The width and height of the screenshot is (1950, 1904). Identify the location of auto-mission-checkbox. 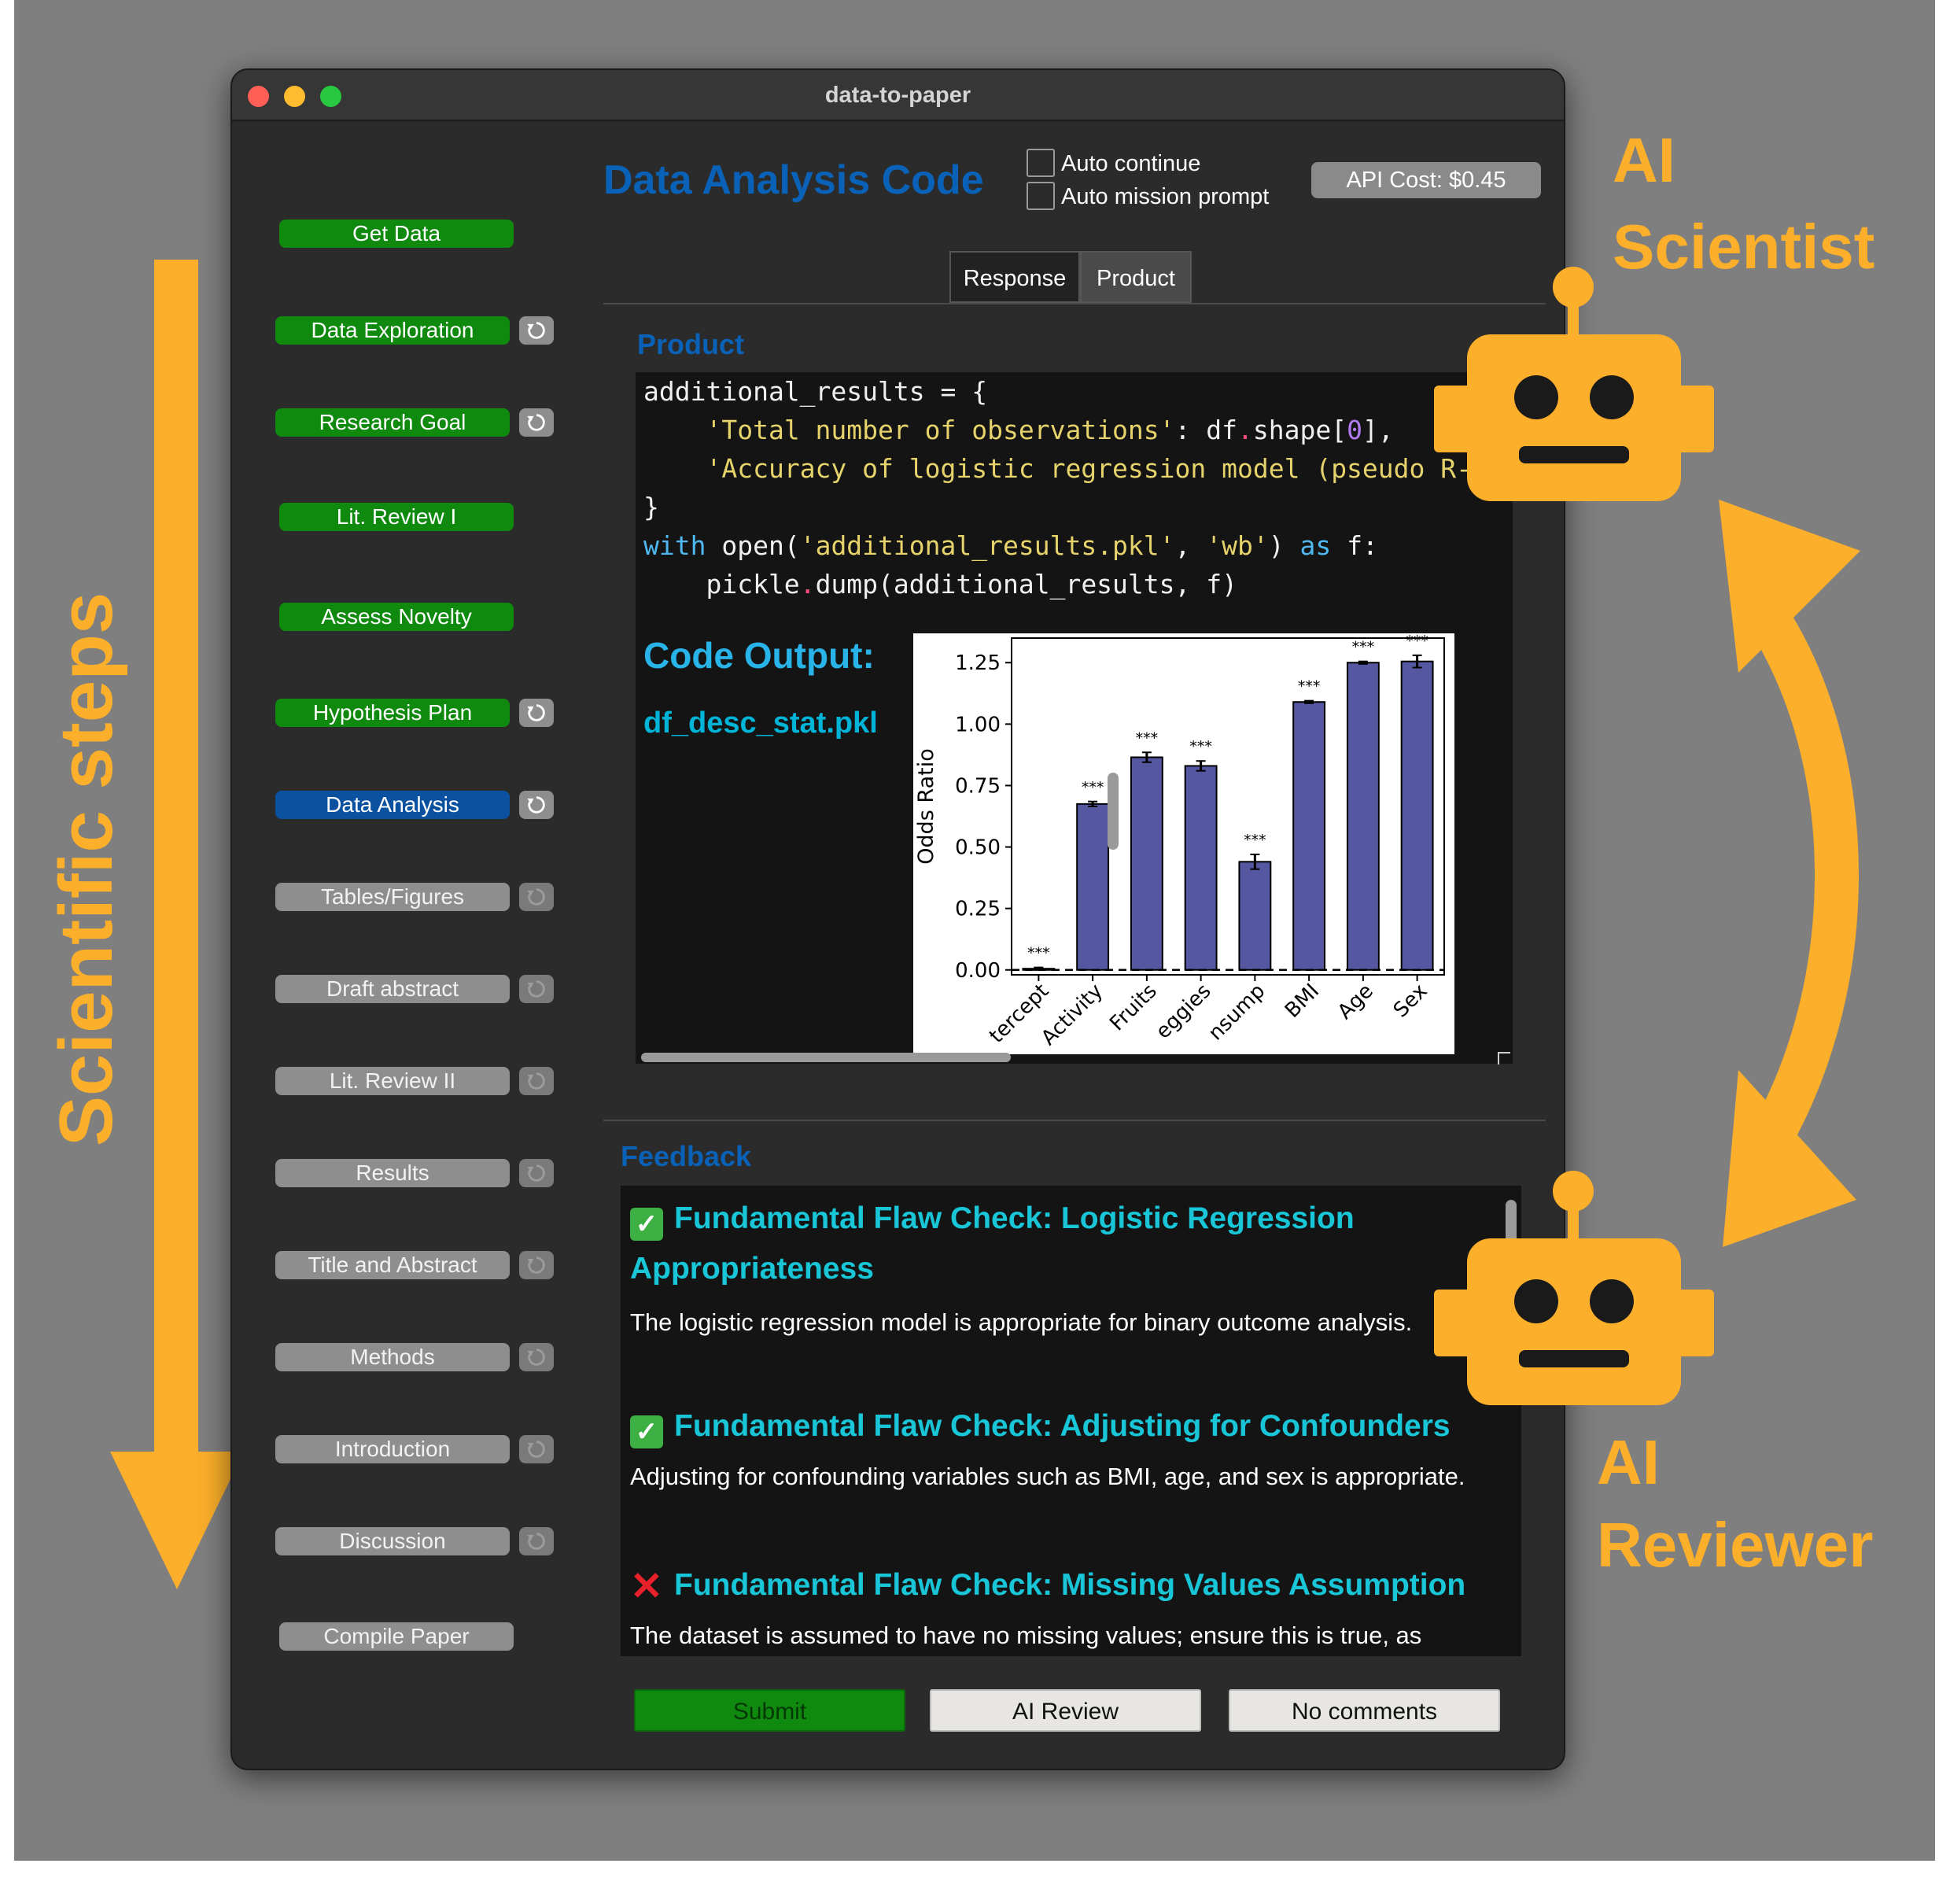
(1041, 196).